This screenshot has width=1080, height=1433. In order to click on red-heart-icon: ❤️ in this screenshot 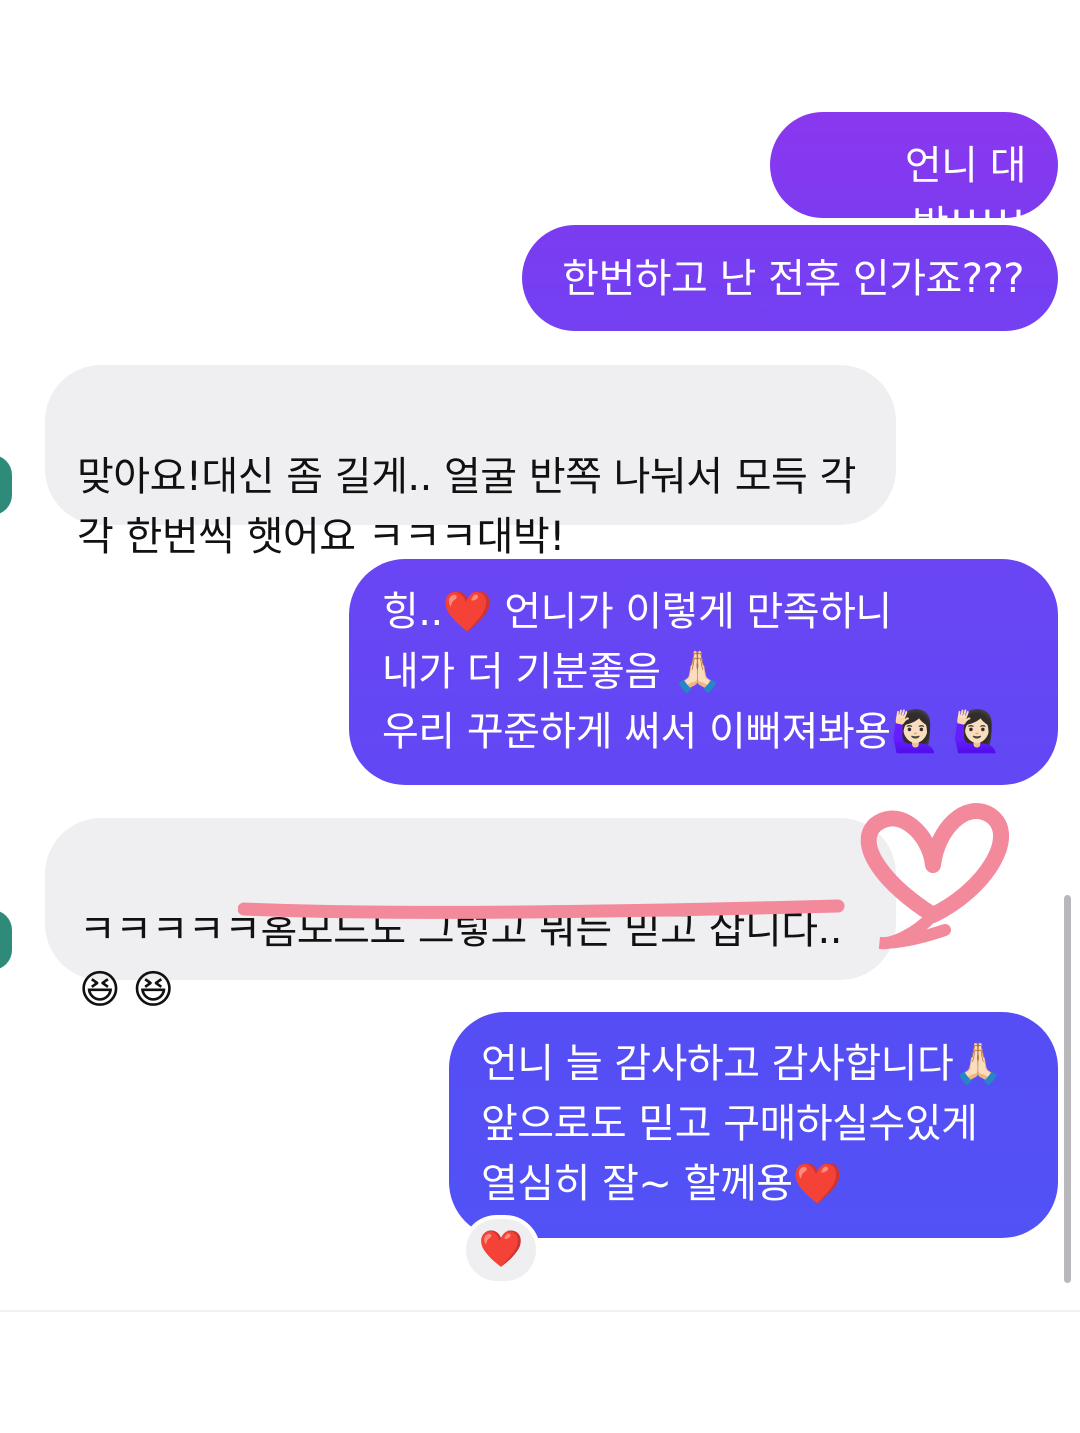, I will do `click(501, 1249)`.